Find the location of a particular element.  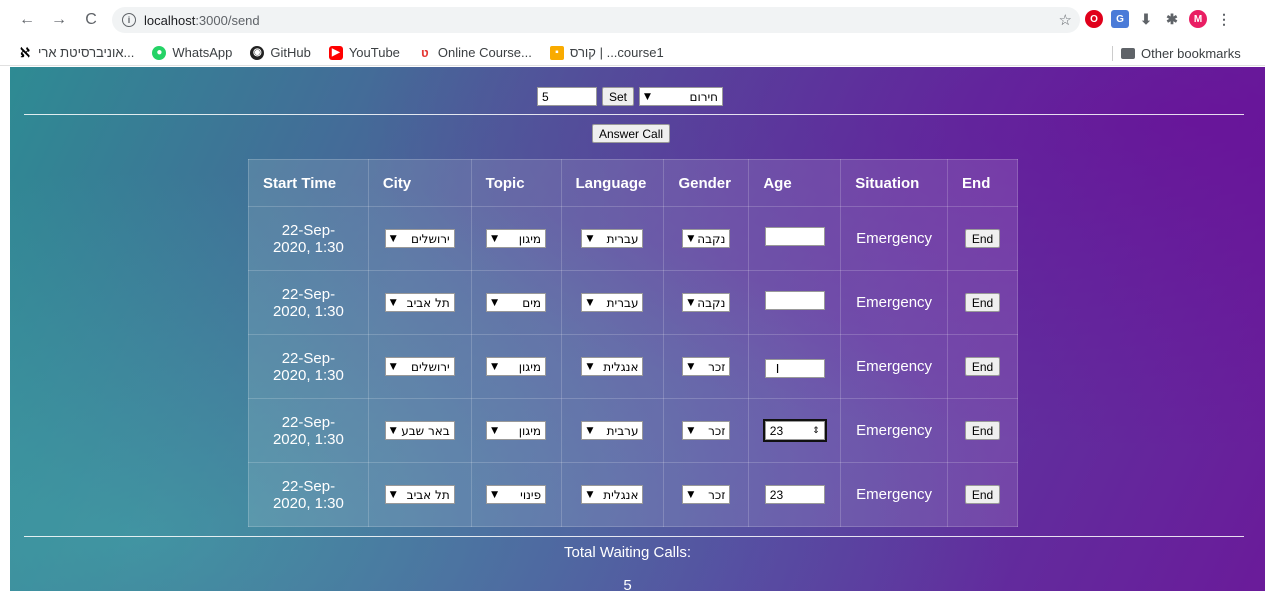

url-path: :3000/send is located at coordinates (227, 20).